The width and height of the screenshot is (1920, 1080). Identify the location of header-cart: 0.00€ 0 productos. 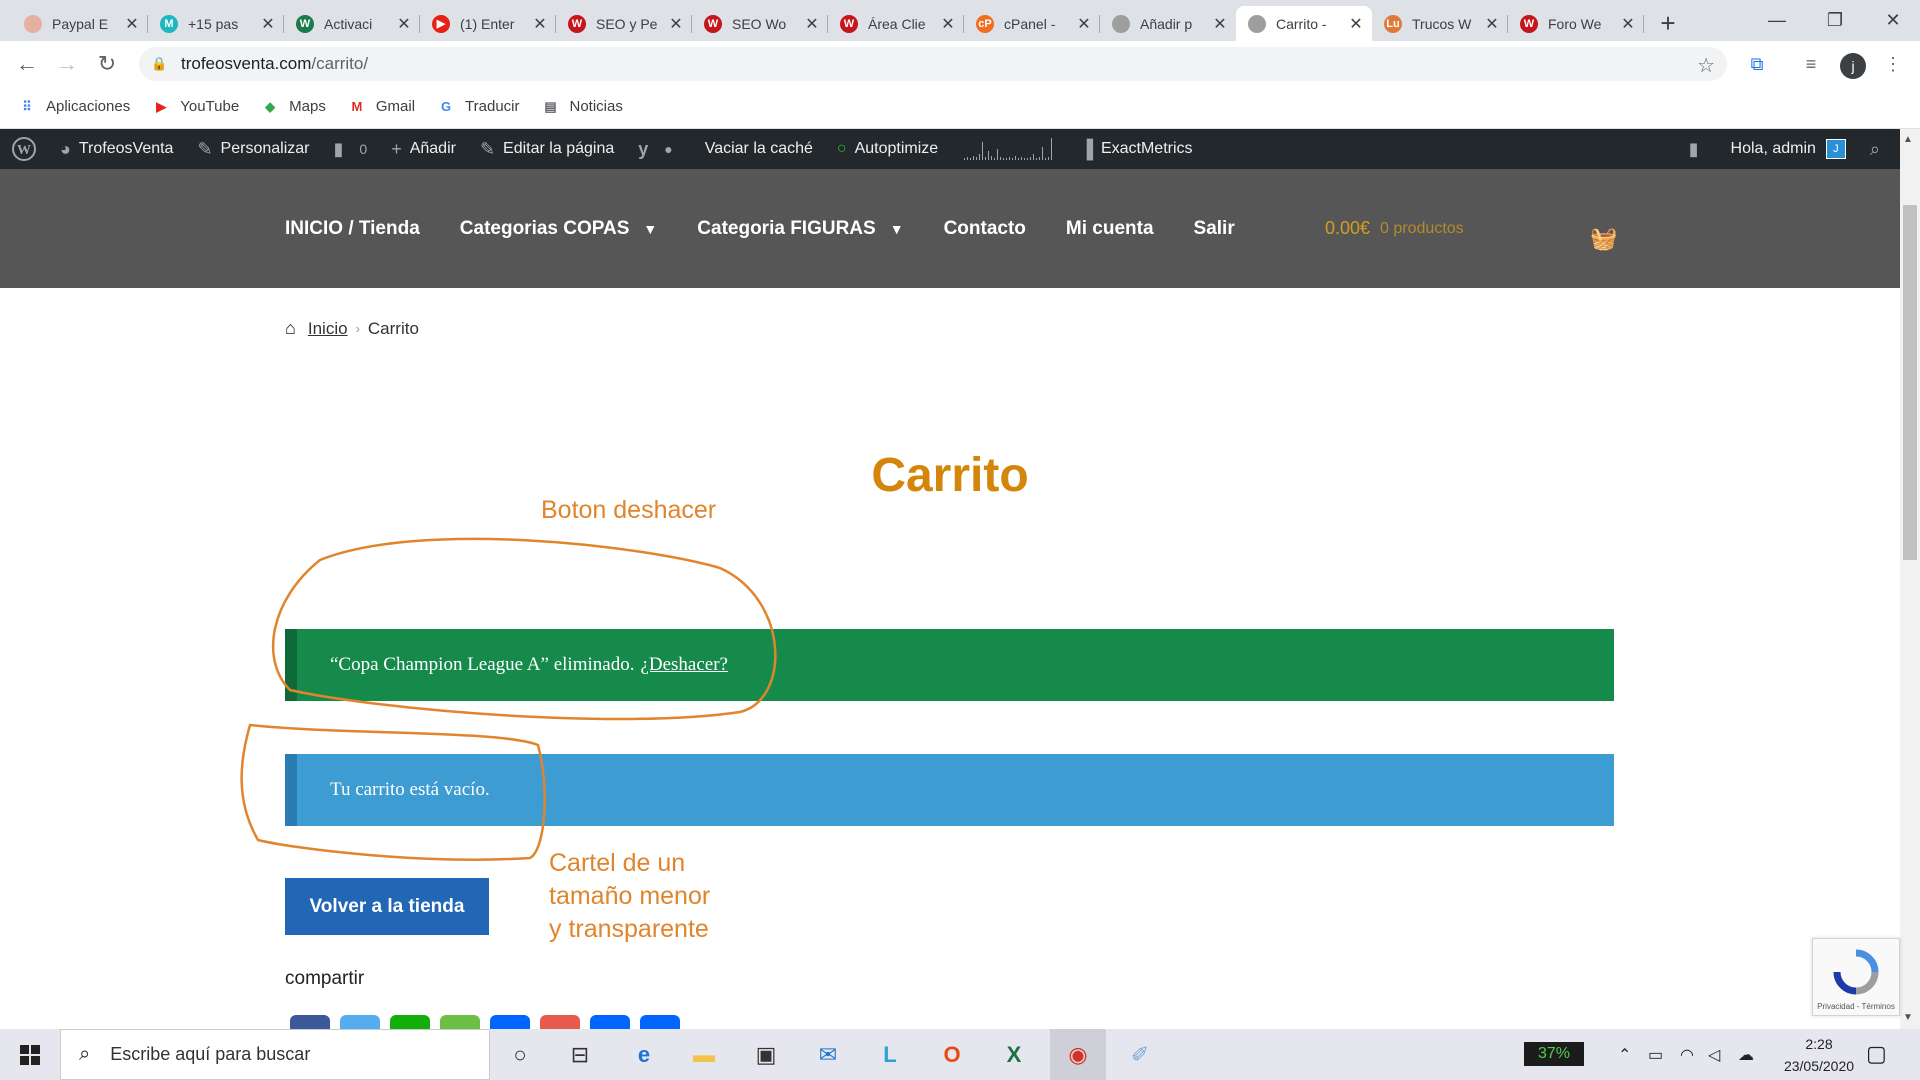
(1394, 228).